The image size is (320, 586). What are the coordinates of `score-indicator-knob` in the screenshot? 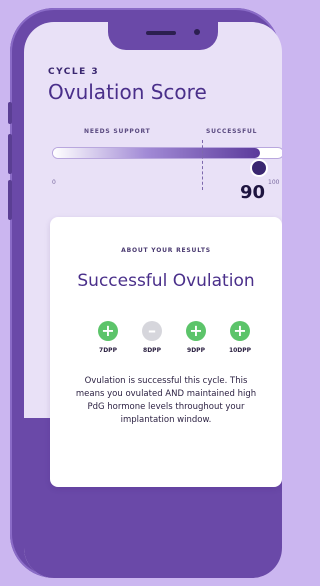 It's located at (259, 168).